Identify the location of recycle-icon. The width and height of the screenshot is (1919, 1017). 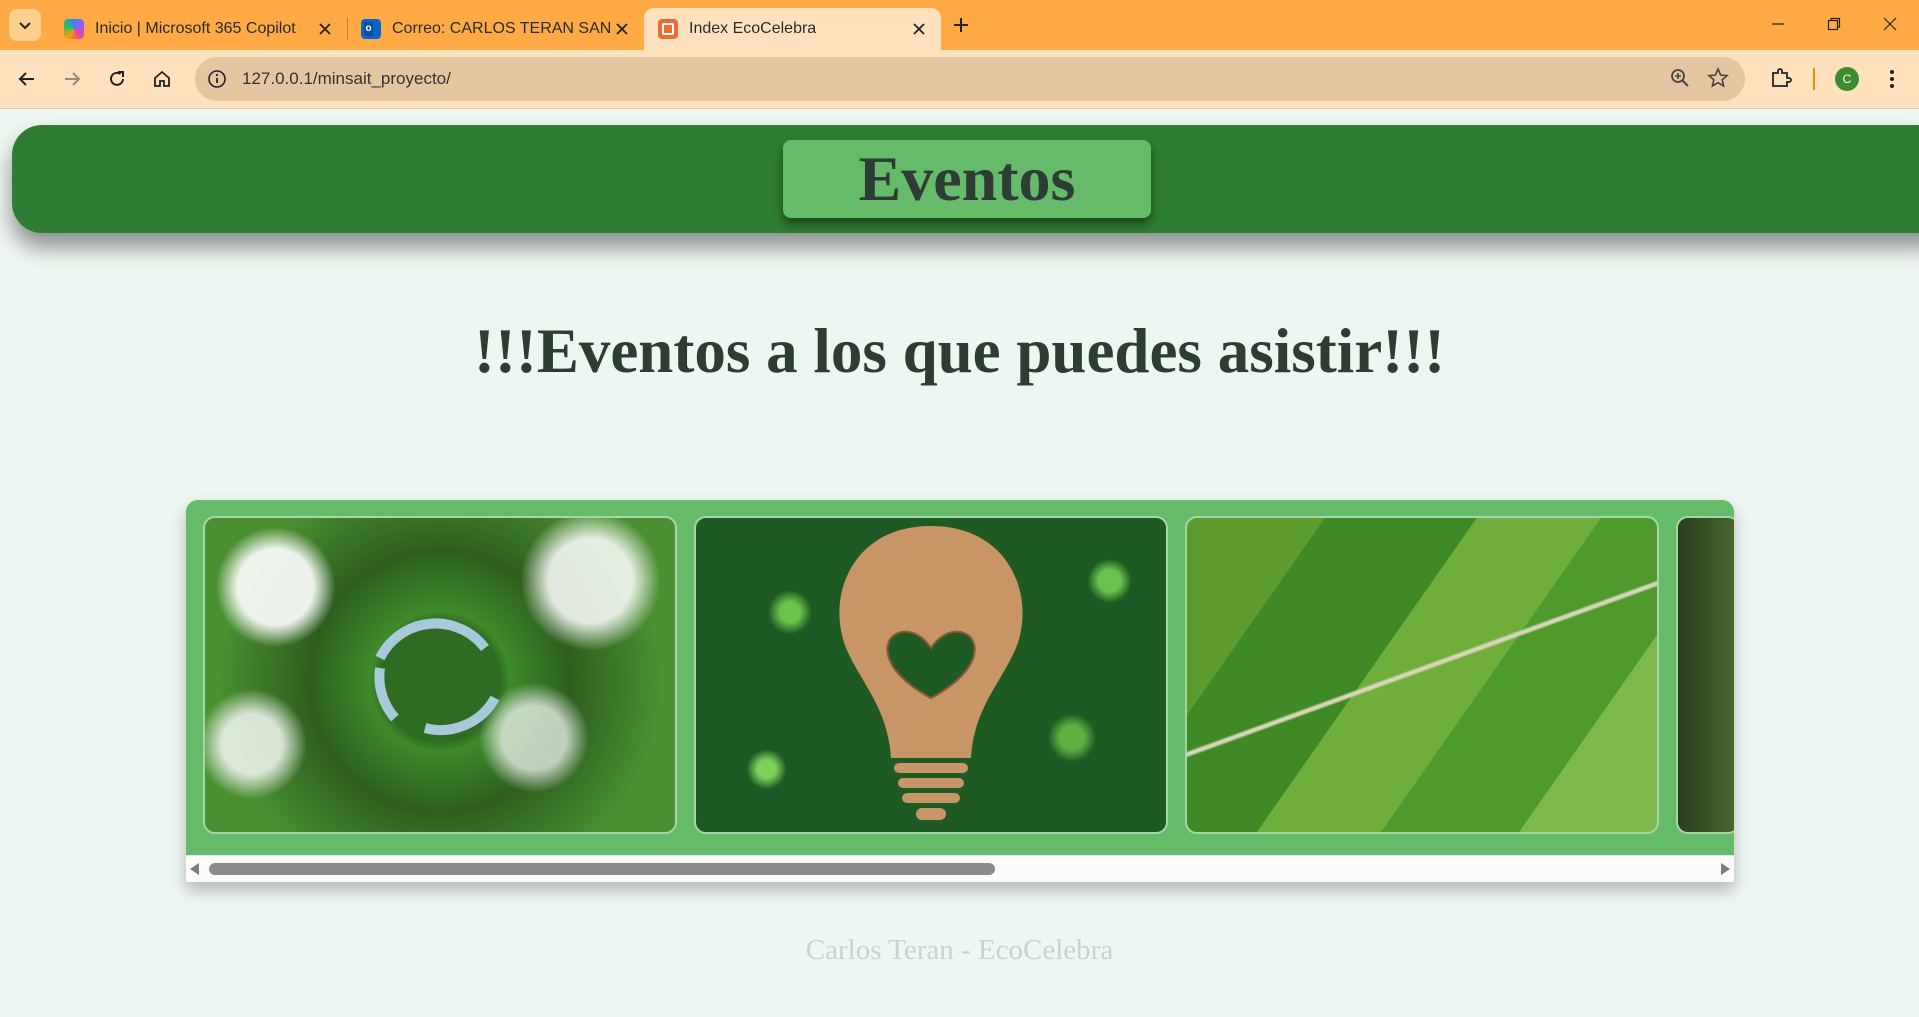
(437, 676).